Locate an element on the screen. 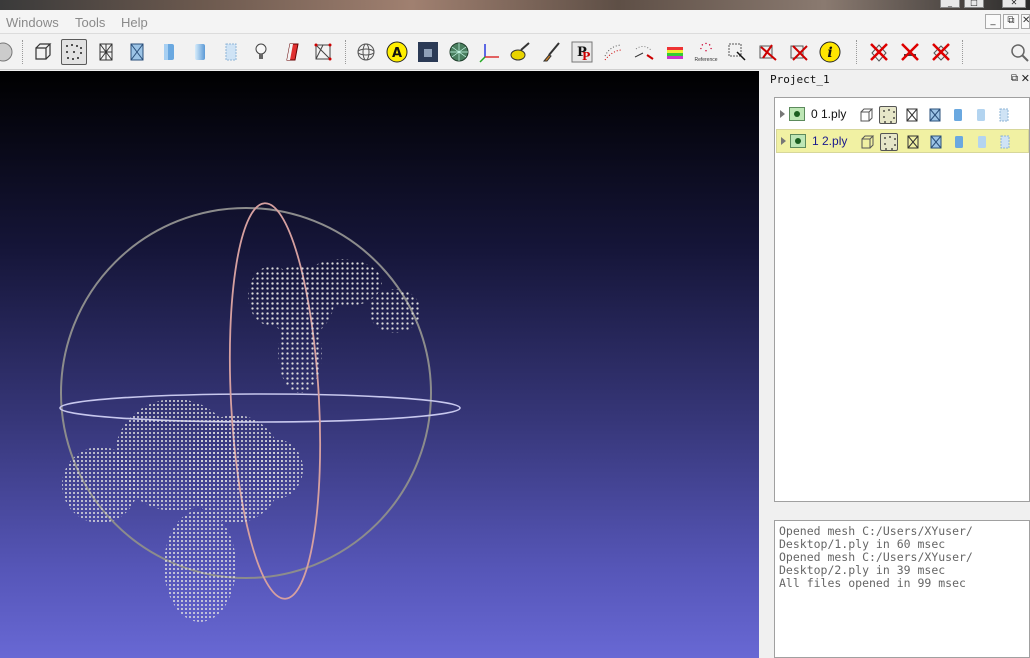 Image resolution: width=1030 pixels, height=658 pixels. delete-all-icon is located at coordinates (941, 52).